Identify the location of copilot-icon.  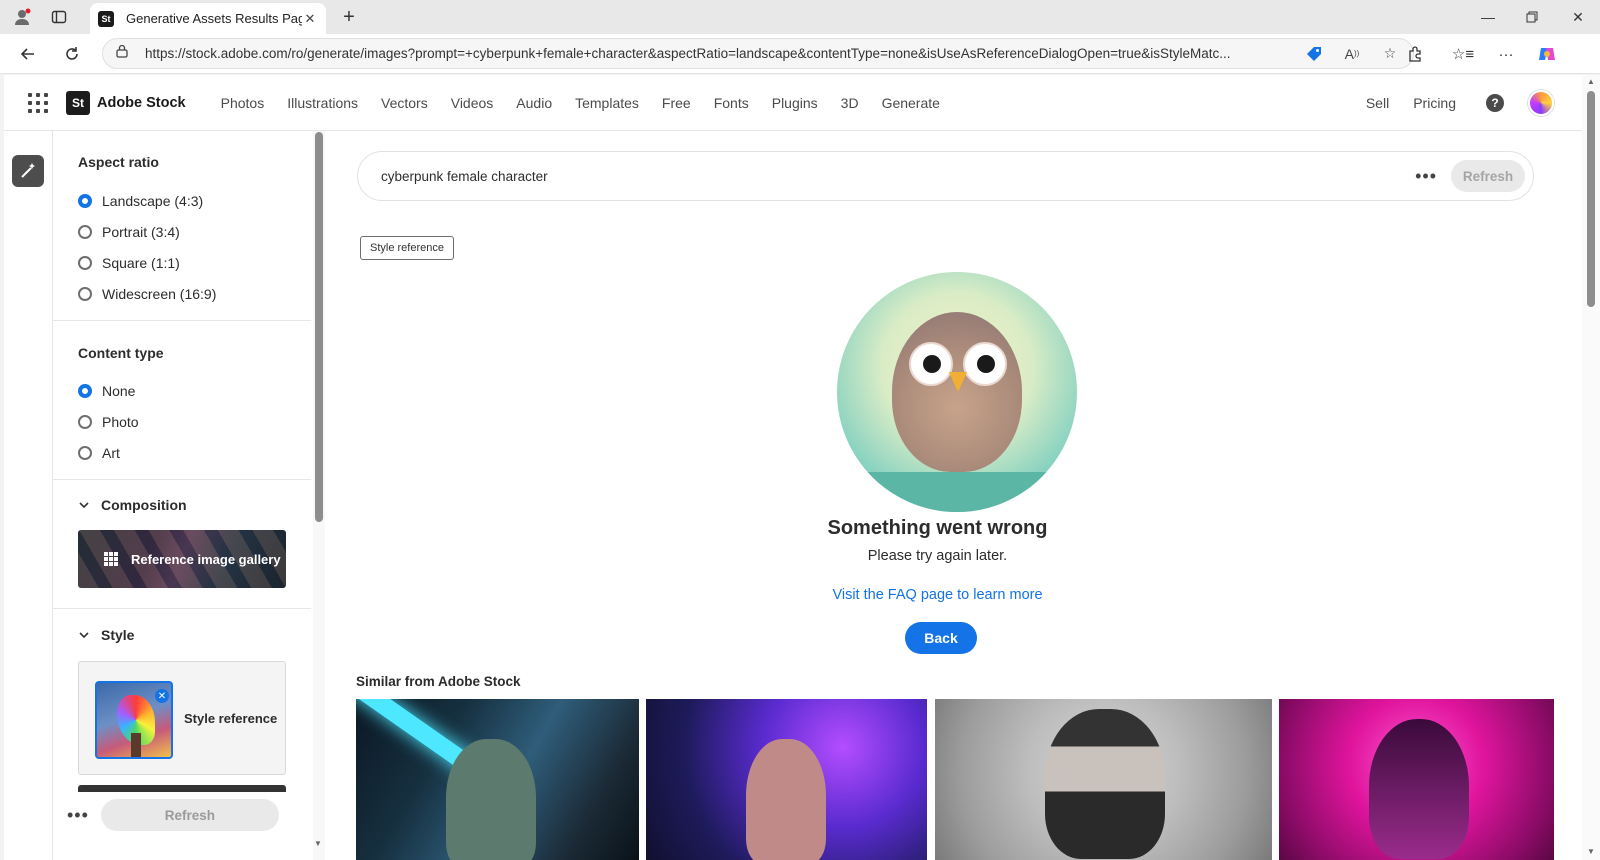
(1547, 54).